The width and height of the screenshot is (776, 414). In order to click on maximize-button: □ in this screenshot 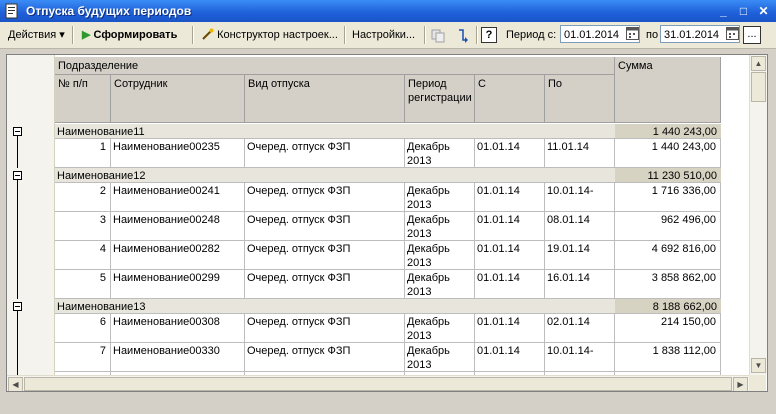, I will do `click(743, 11)`.